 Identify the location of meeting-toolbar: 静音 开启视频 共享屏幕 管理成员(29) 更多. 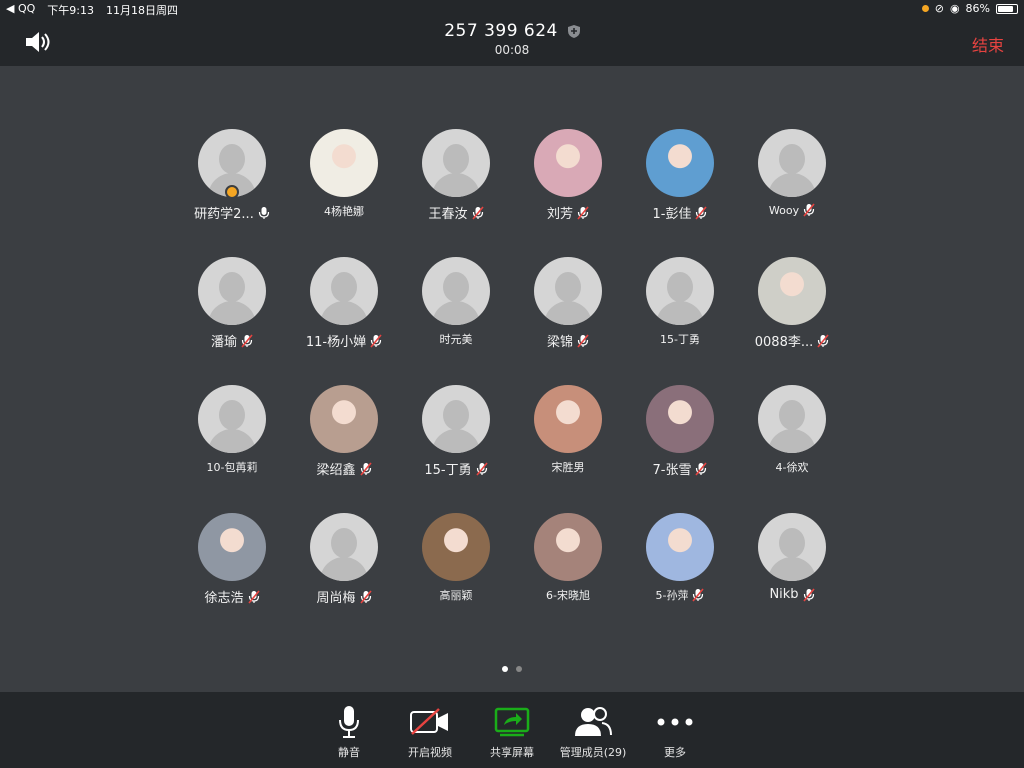
(512, 730).